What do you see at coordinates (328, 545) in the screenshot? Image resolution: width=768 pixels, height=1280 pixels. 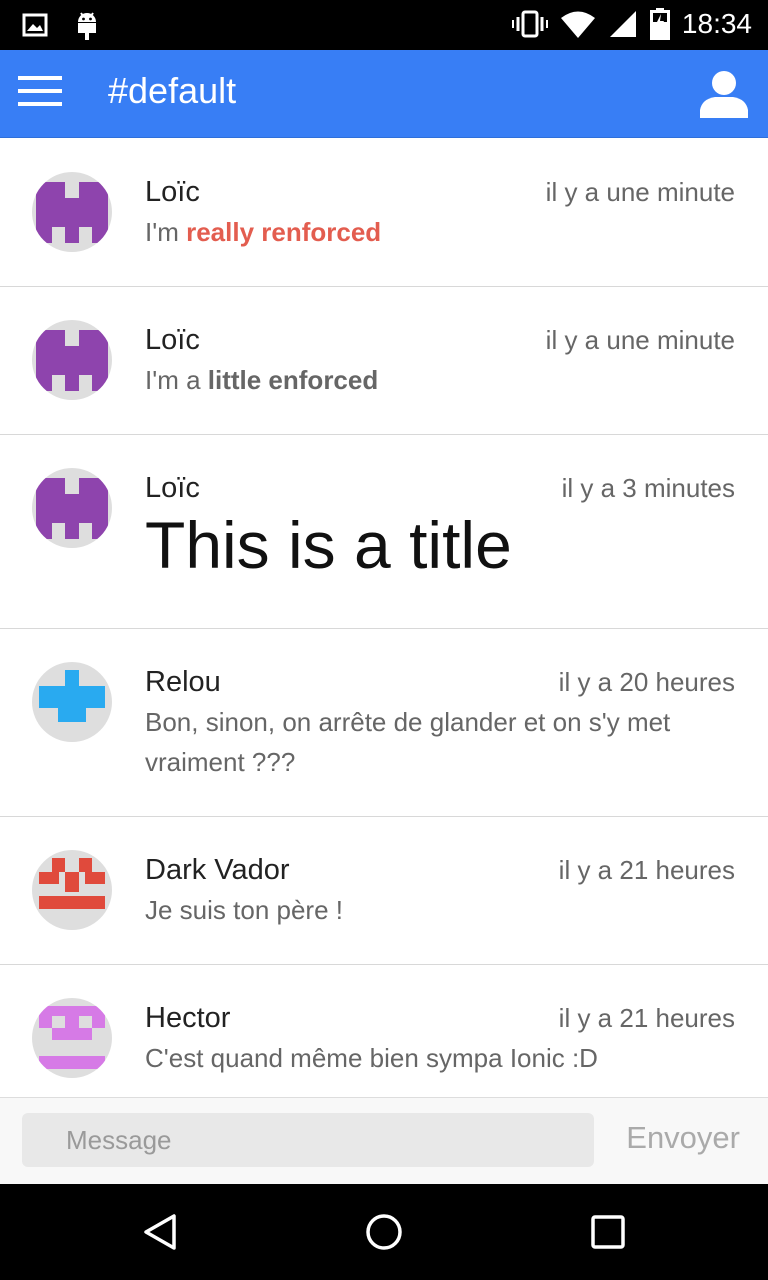 I see `message-title: This is a title` at bounding box center [328, 545].